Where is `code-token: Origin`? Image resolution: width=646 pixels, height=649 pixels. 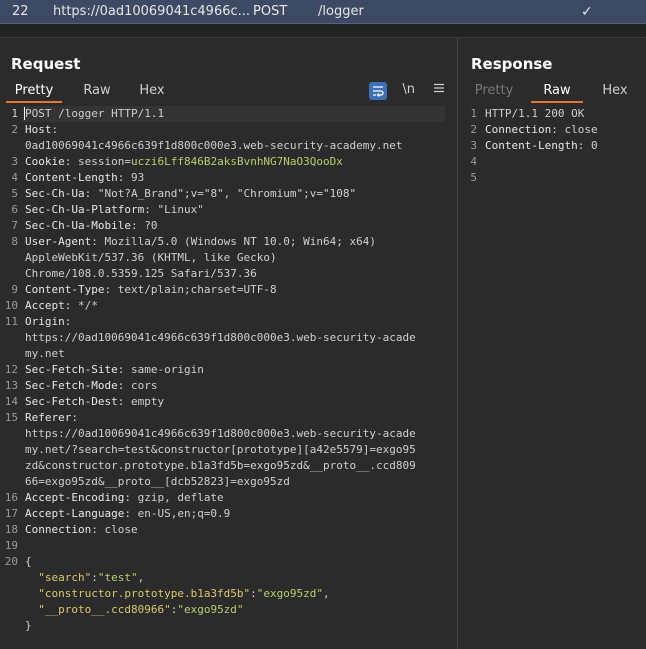 code-token: Origin is located at coordinates (45, 321).